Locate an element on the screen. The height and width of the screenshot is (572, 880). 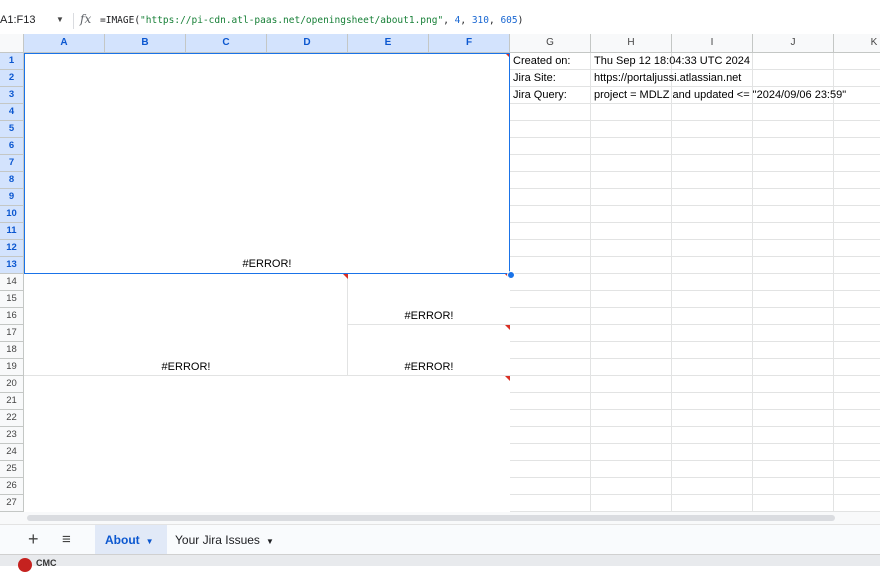
column-header: E is located at coordinates (388, 43).